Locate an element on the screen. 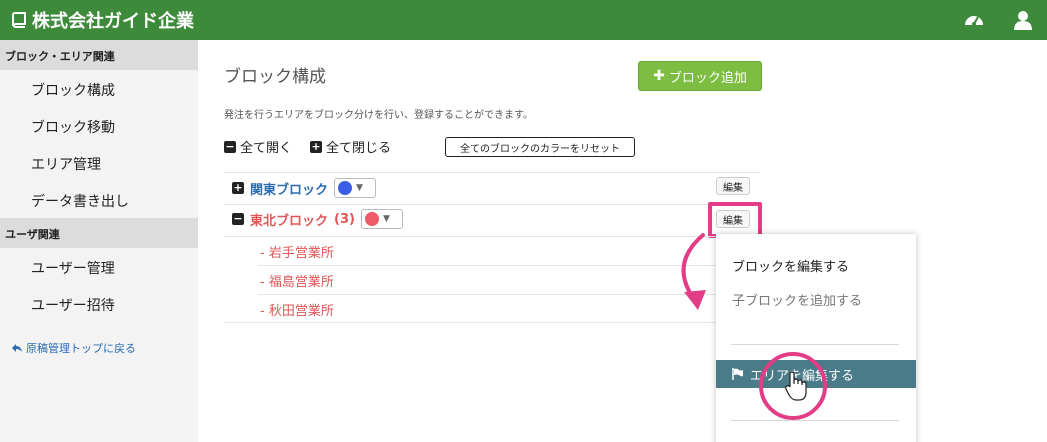  sidebar-item-data-export: データ書き出し is located at coordinates (99, 199).